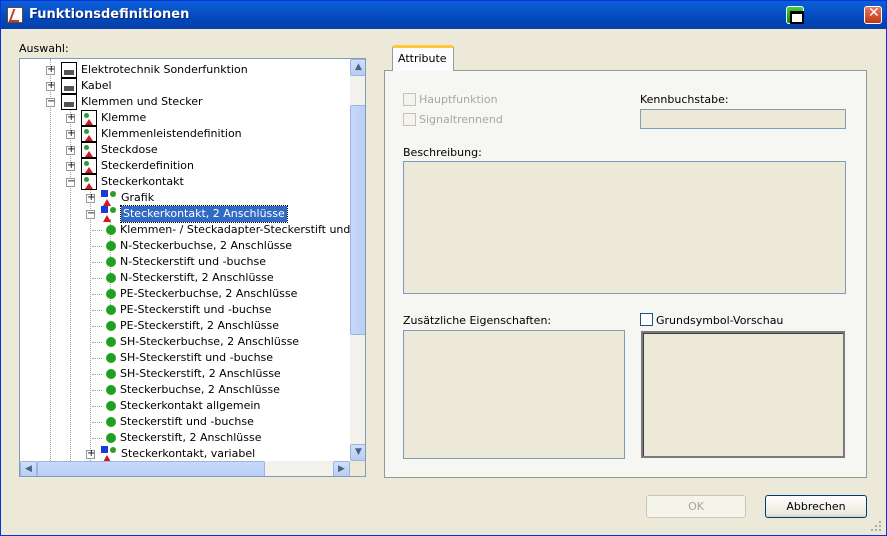 Image resolution: width=887 pixels, height=536 pixels. What do you see at coordinates (795, 15) in the screenshot?
I see `extra-window-button` at bounding box center [795, 15].